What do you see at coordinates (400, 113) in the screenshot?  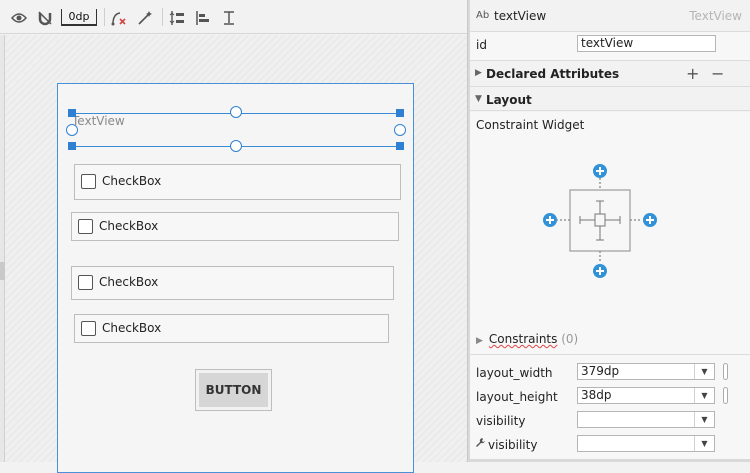 I see `resize-handle-top-right` at bounding box center [400, 113].